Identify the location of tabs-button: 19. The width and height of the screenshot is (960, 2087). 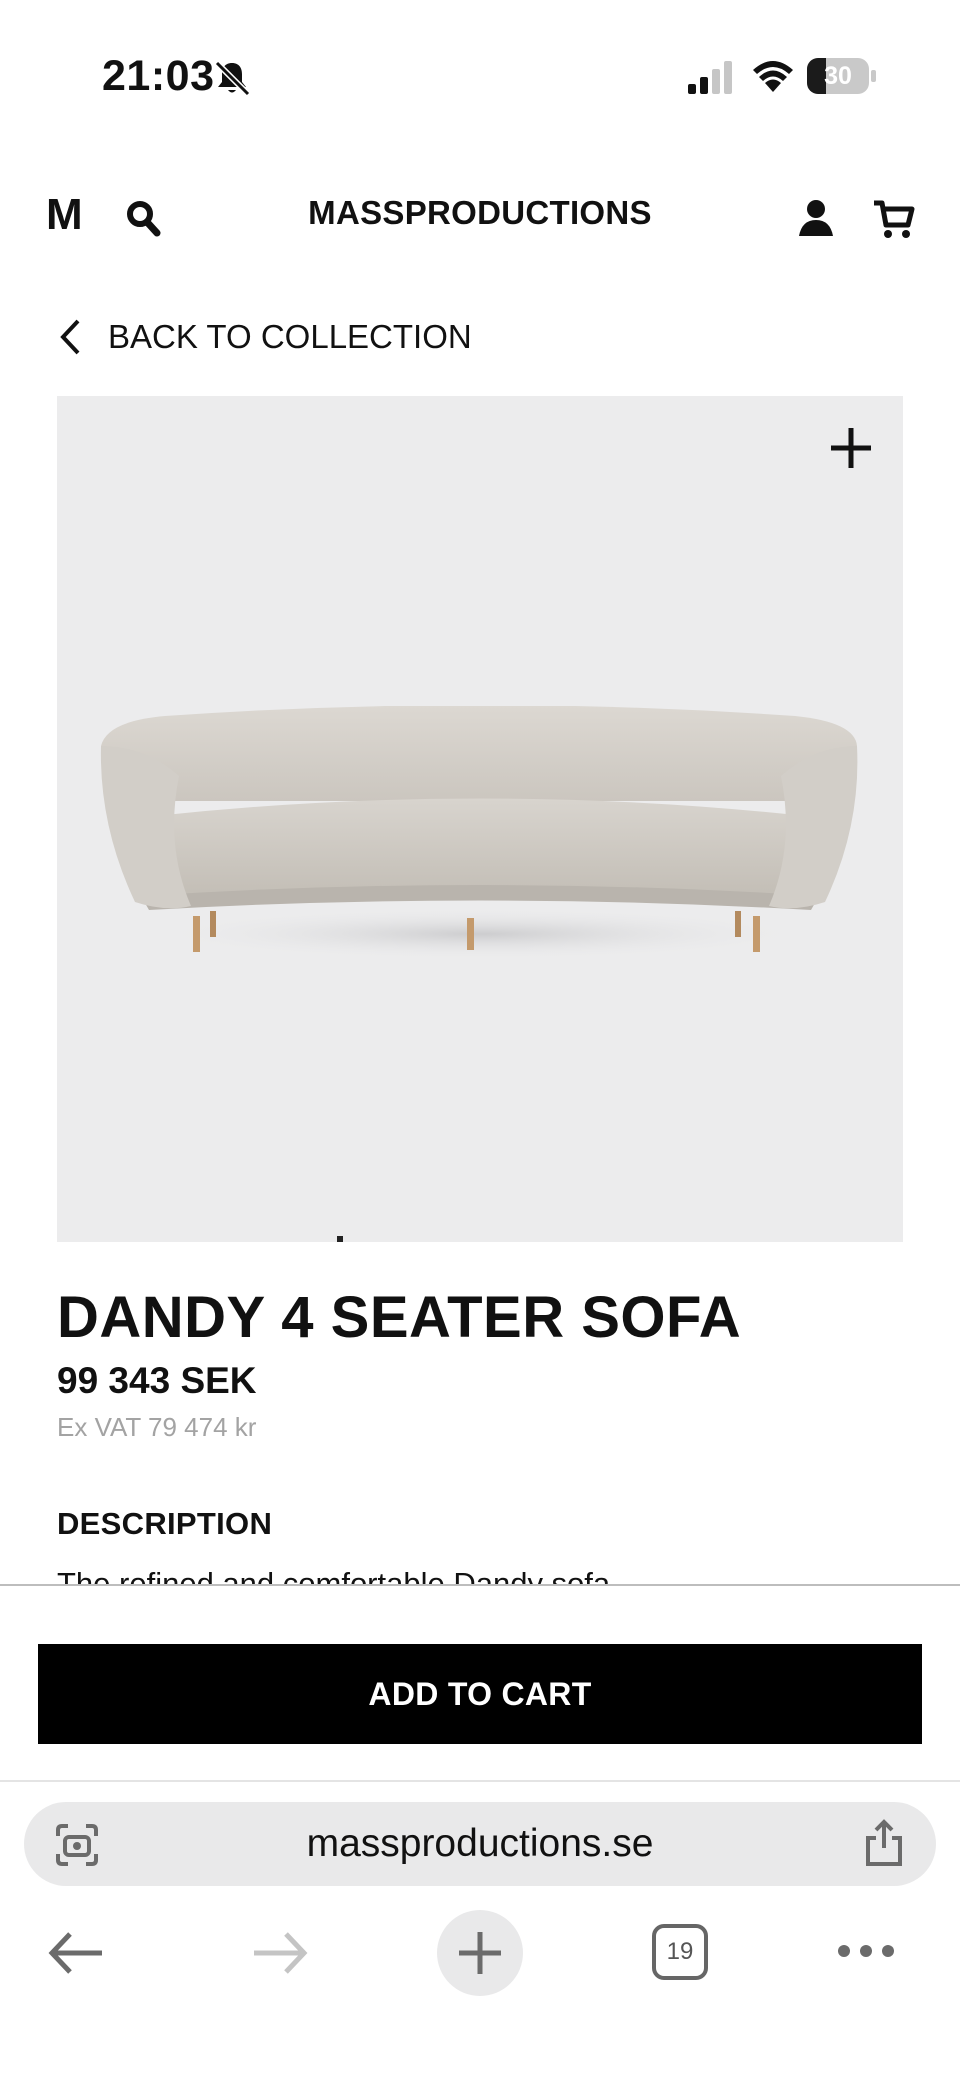
(680, 1952).